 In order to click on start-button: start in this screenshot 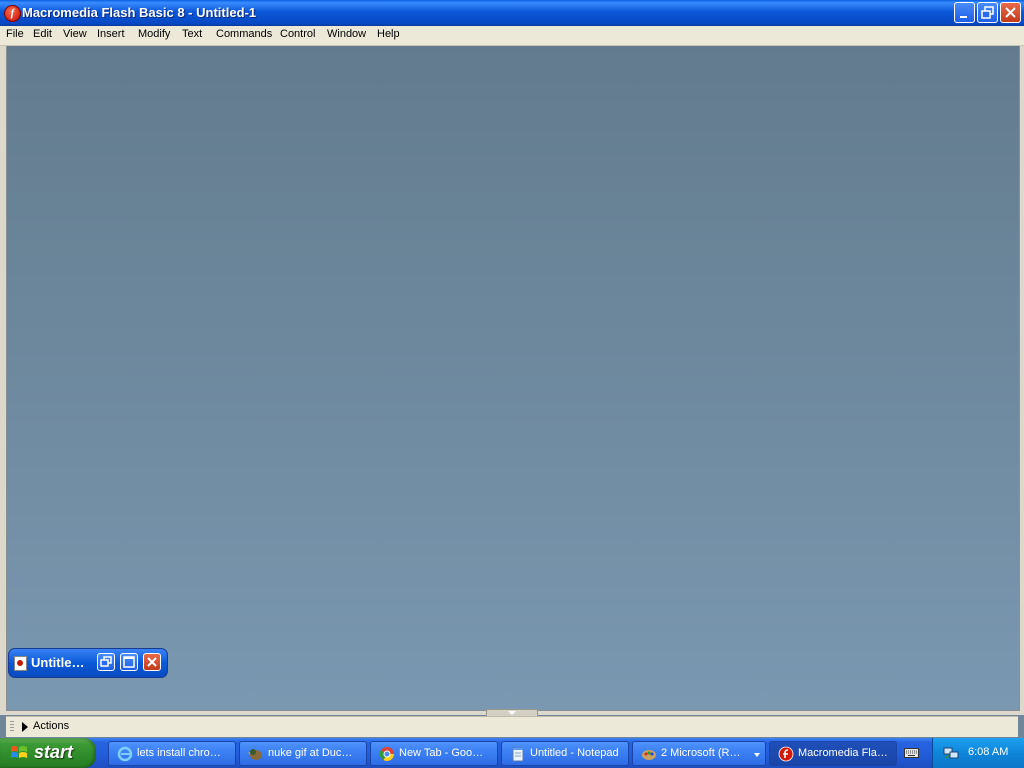, I will do `click(48, 753)`.